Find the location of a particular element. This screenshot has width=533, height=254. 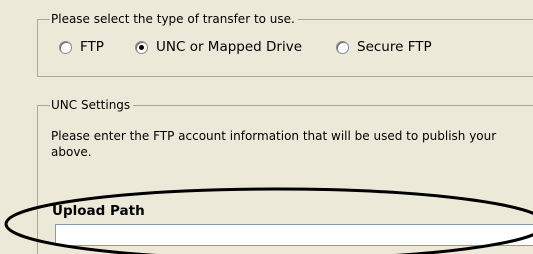

radio-sftp-circle is located at coordinates (342, 47).